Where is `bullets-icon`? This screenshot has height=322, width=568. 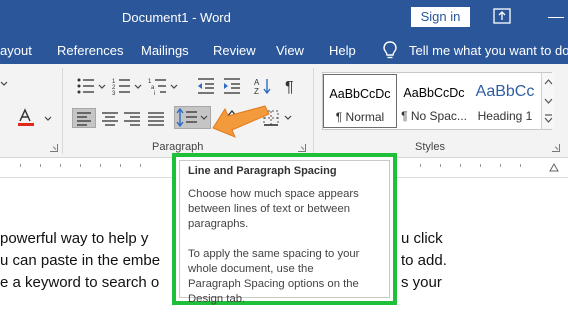
bullets-icon is located at coordinates (86, 86).